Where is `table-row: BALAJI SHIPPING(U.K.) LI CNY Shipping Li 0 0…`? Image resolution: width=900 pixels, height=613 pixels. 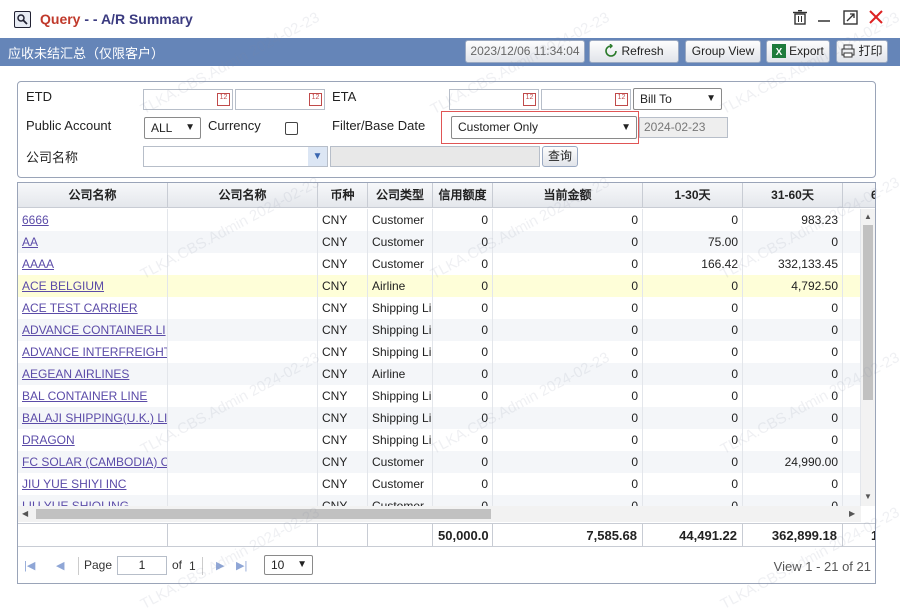 table-row: BALAJI SHIPPING(U.K.) LI CNY Shipping Li 0 0… is located at coordinates (439, 418).